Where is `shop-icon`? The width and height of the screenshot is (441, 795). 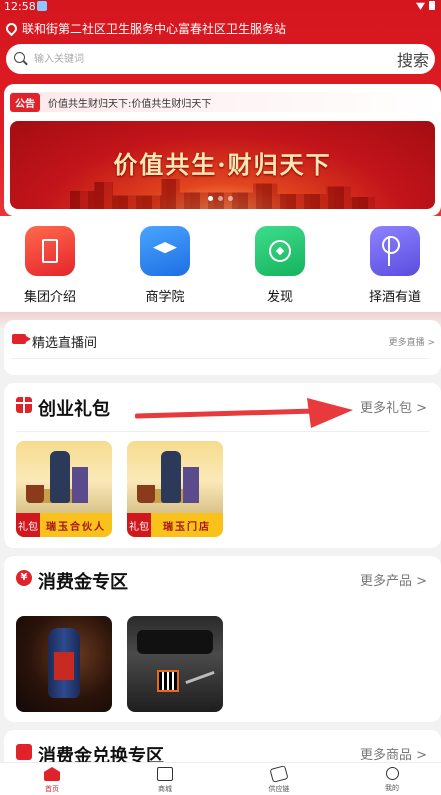 shop-icon is located at coordinates (165, 774).